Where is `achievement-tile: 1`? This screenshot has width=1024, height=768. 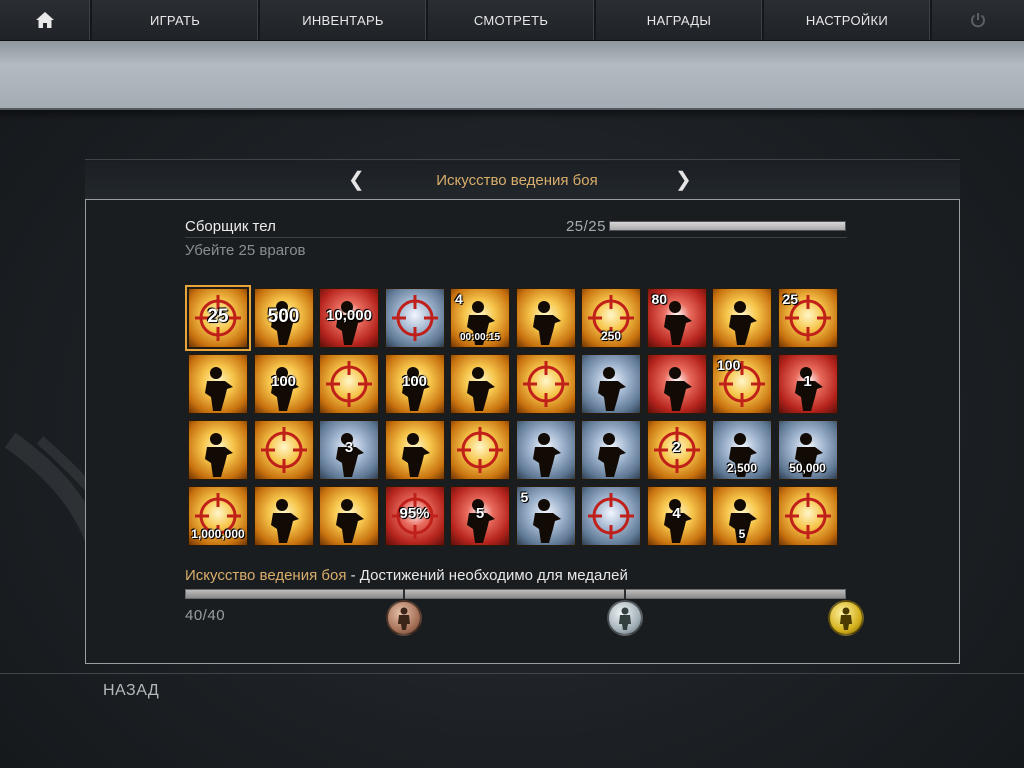 achievement-tile: 1 is located at coordinates (807, 384).